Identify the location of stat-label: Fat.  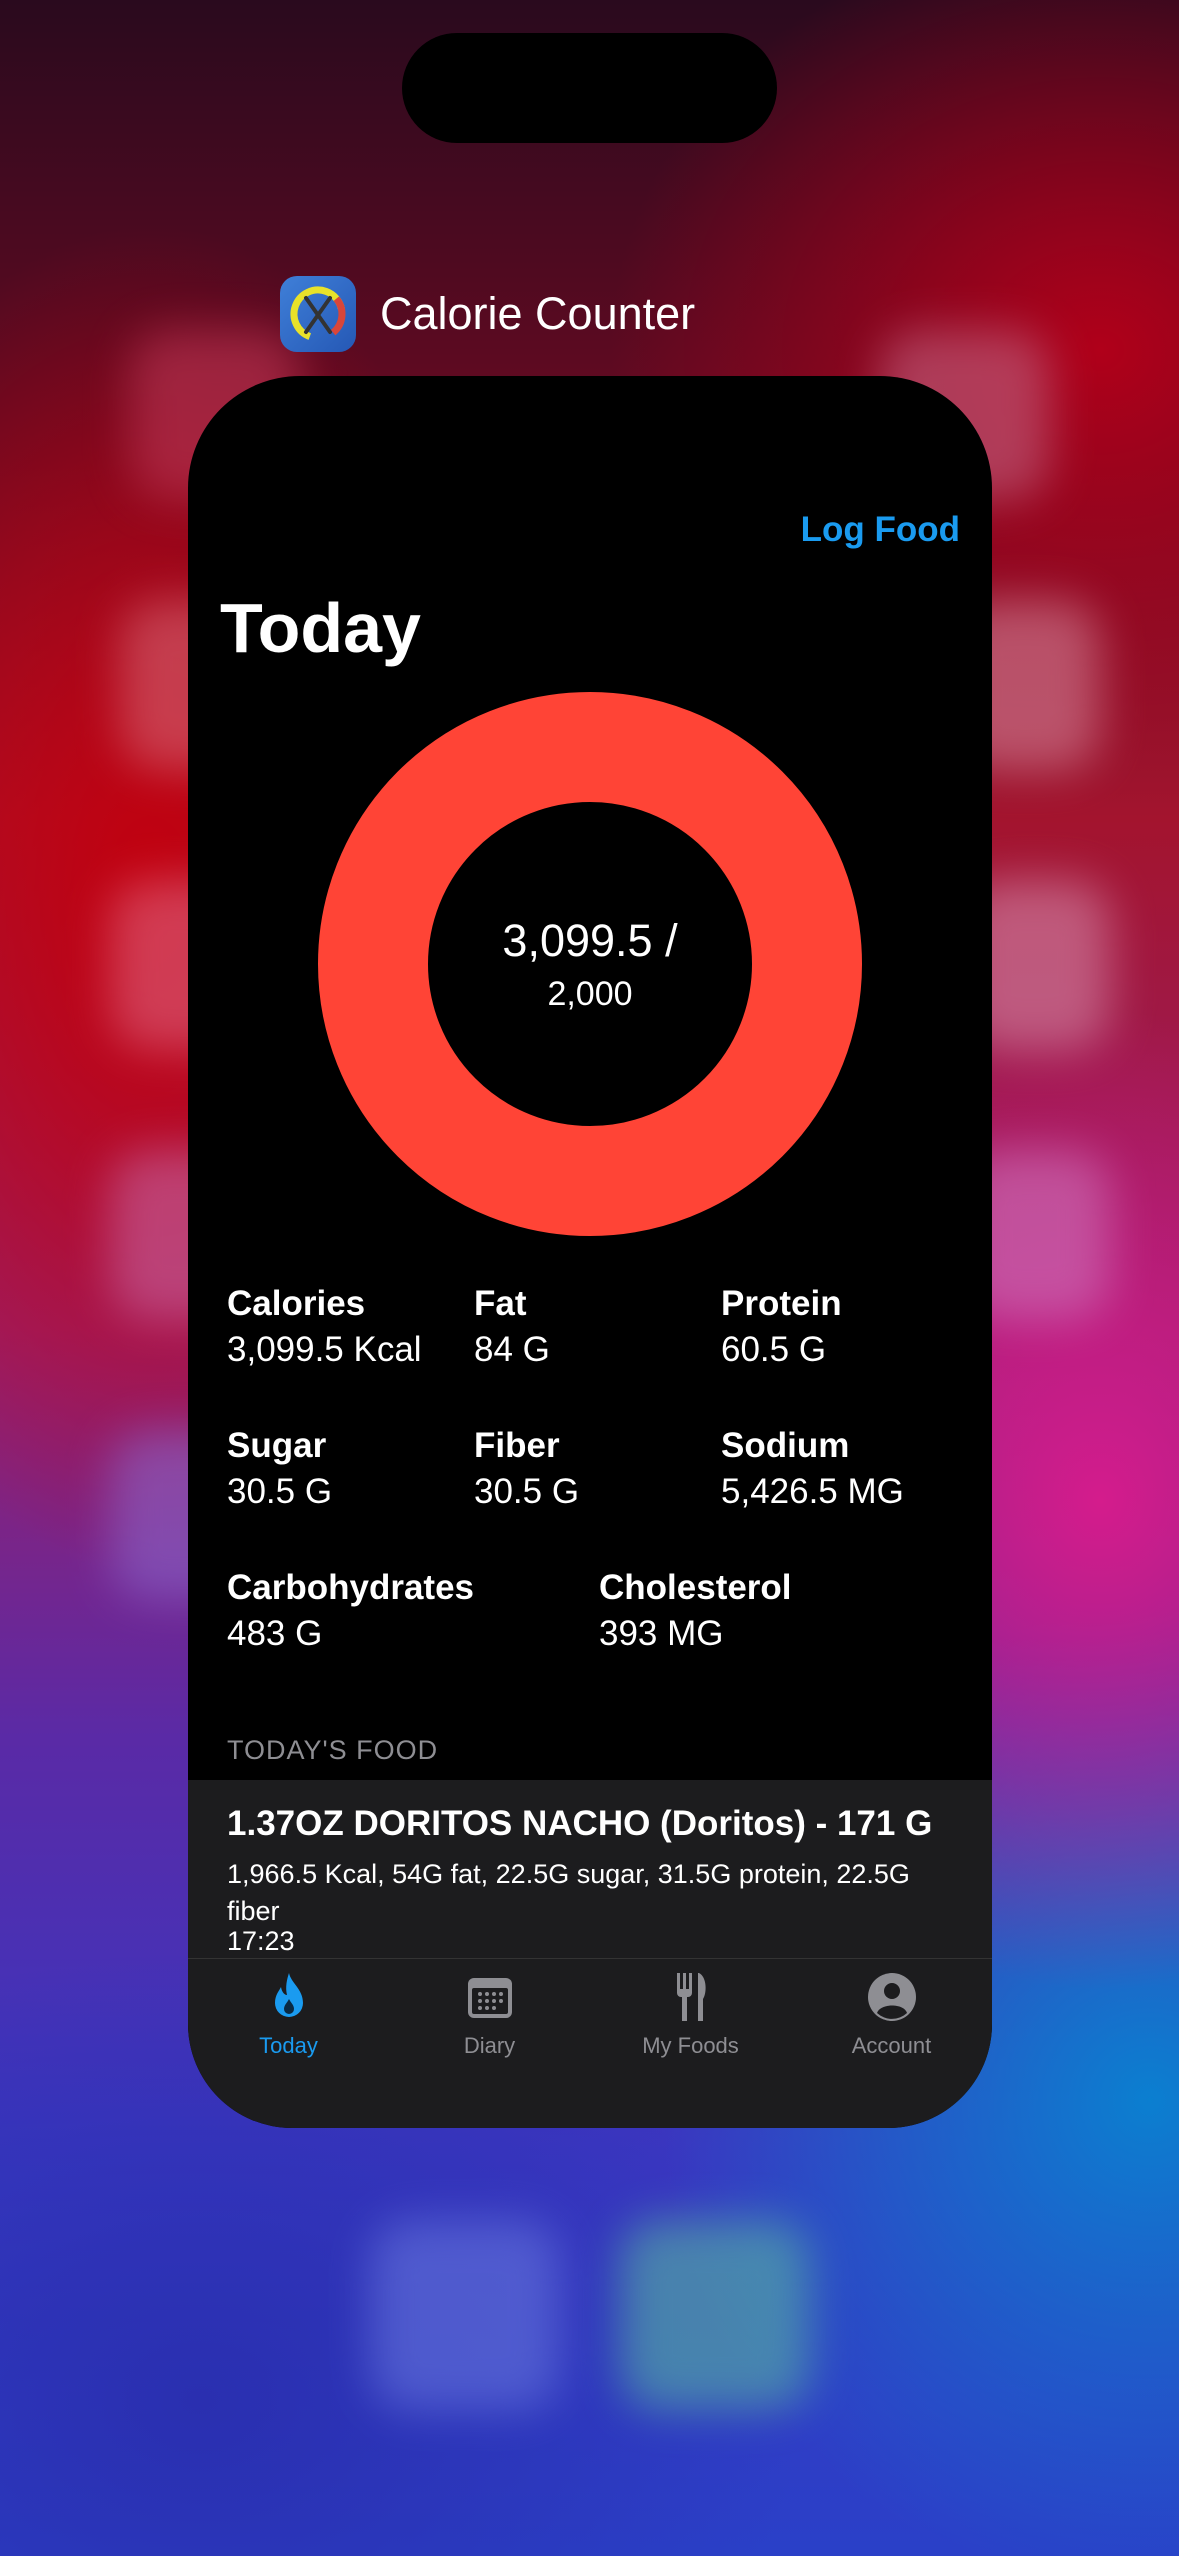
(500, 1303).